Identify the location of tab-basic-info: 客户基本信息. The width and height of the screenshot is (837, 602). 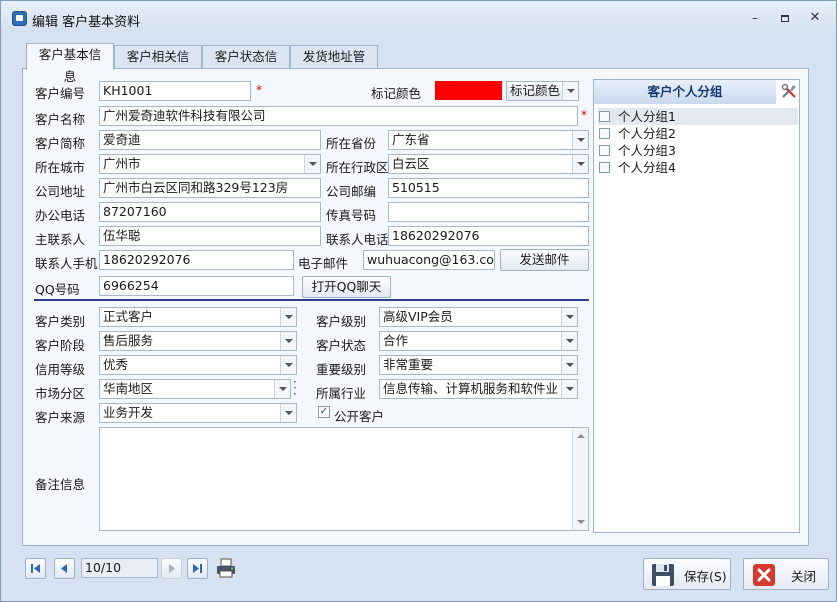
(70, 63).